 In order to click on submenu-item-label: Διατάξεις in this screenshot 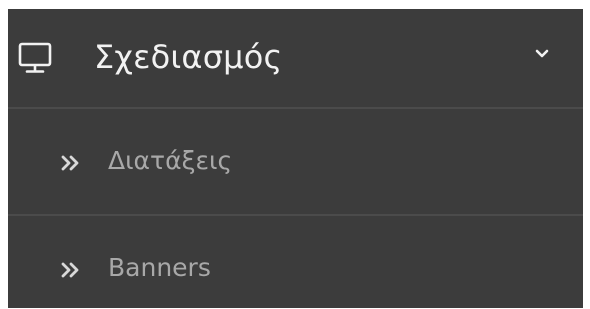, I will do `click(170, 160)`.